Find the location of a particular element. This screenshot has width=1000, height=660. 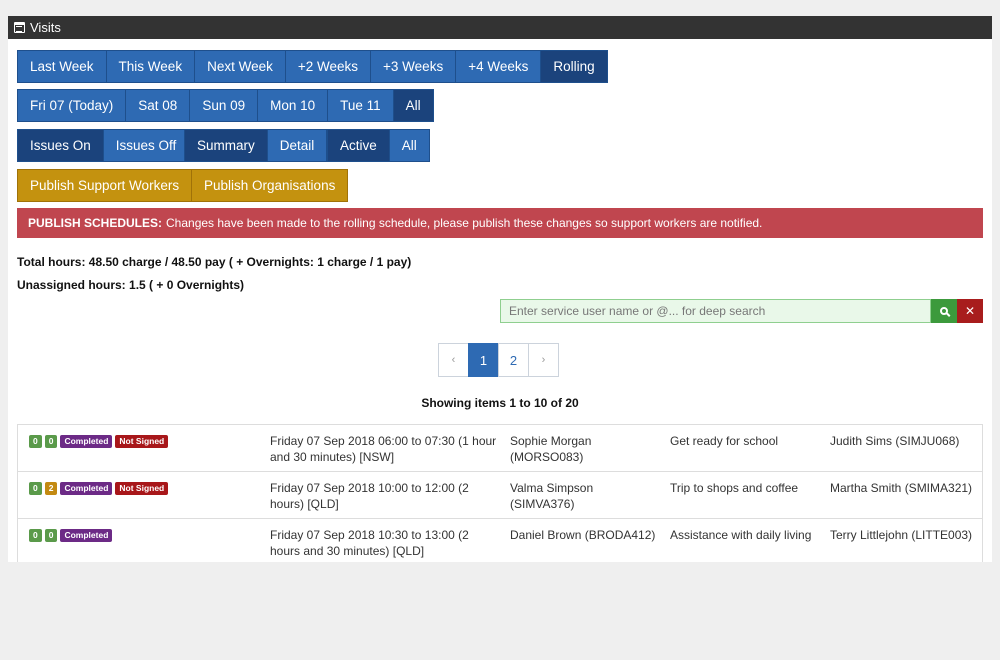

active-button: Active is located at coordinates (358, 145).